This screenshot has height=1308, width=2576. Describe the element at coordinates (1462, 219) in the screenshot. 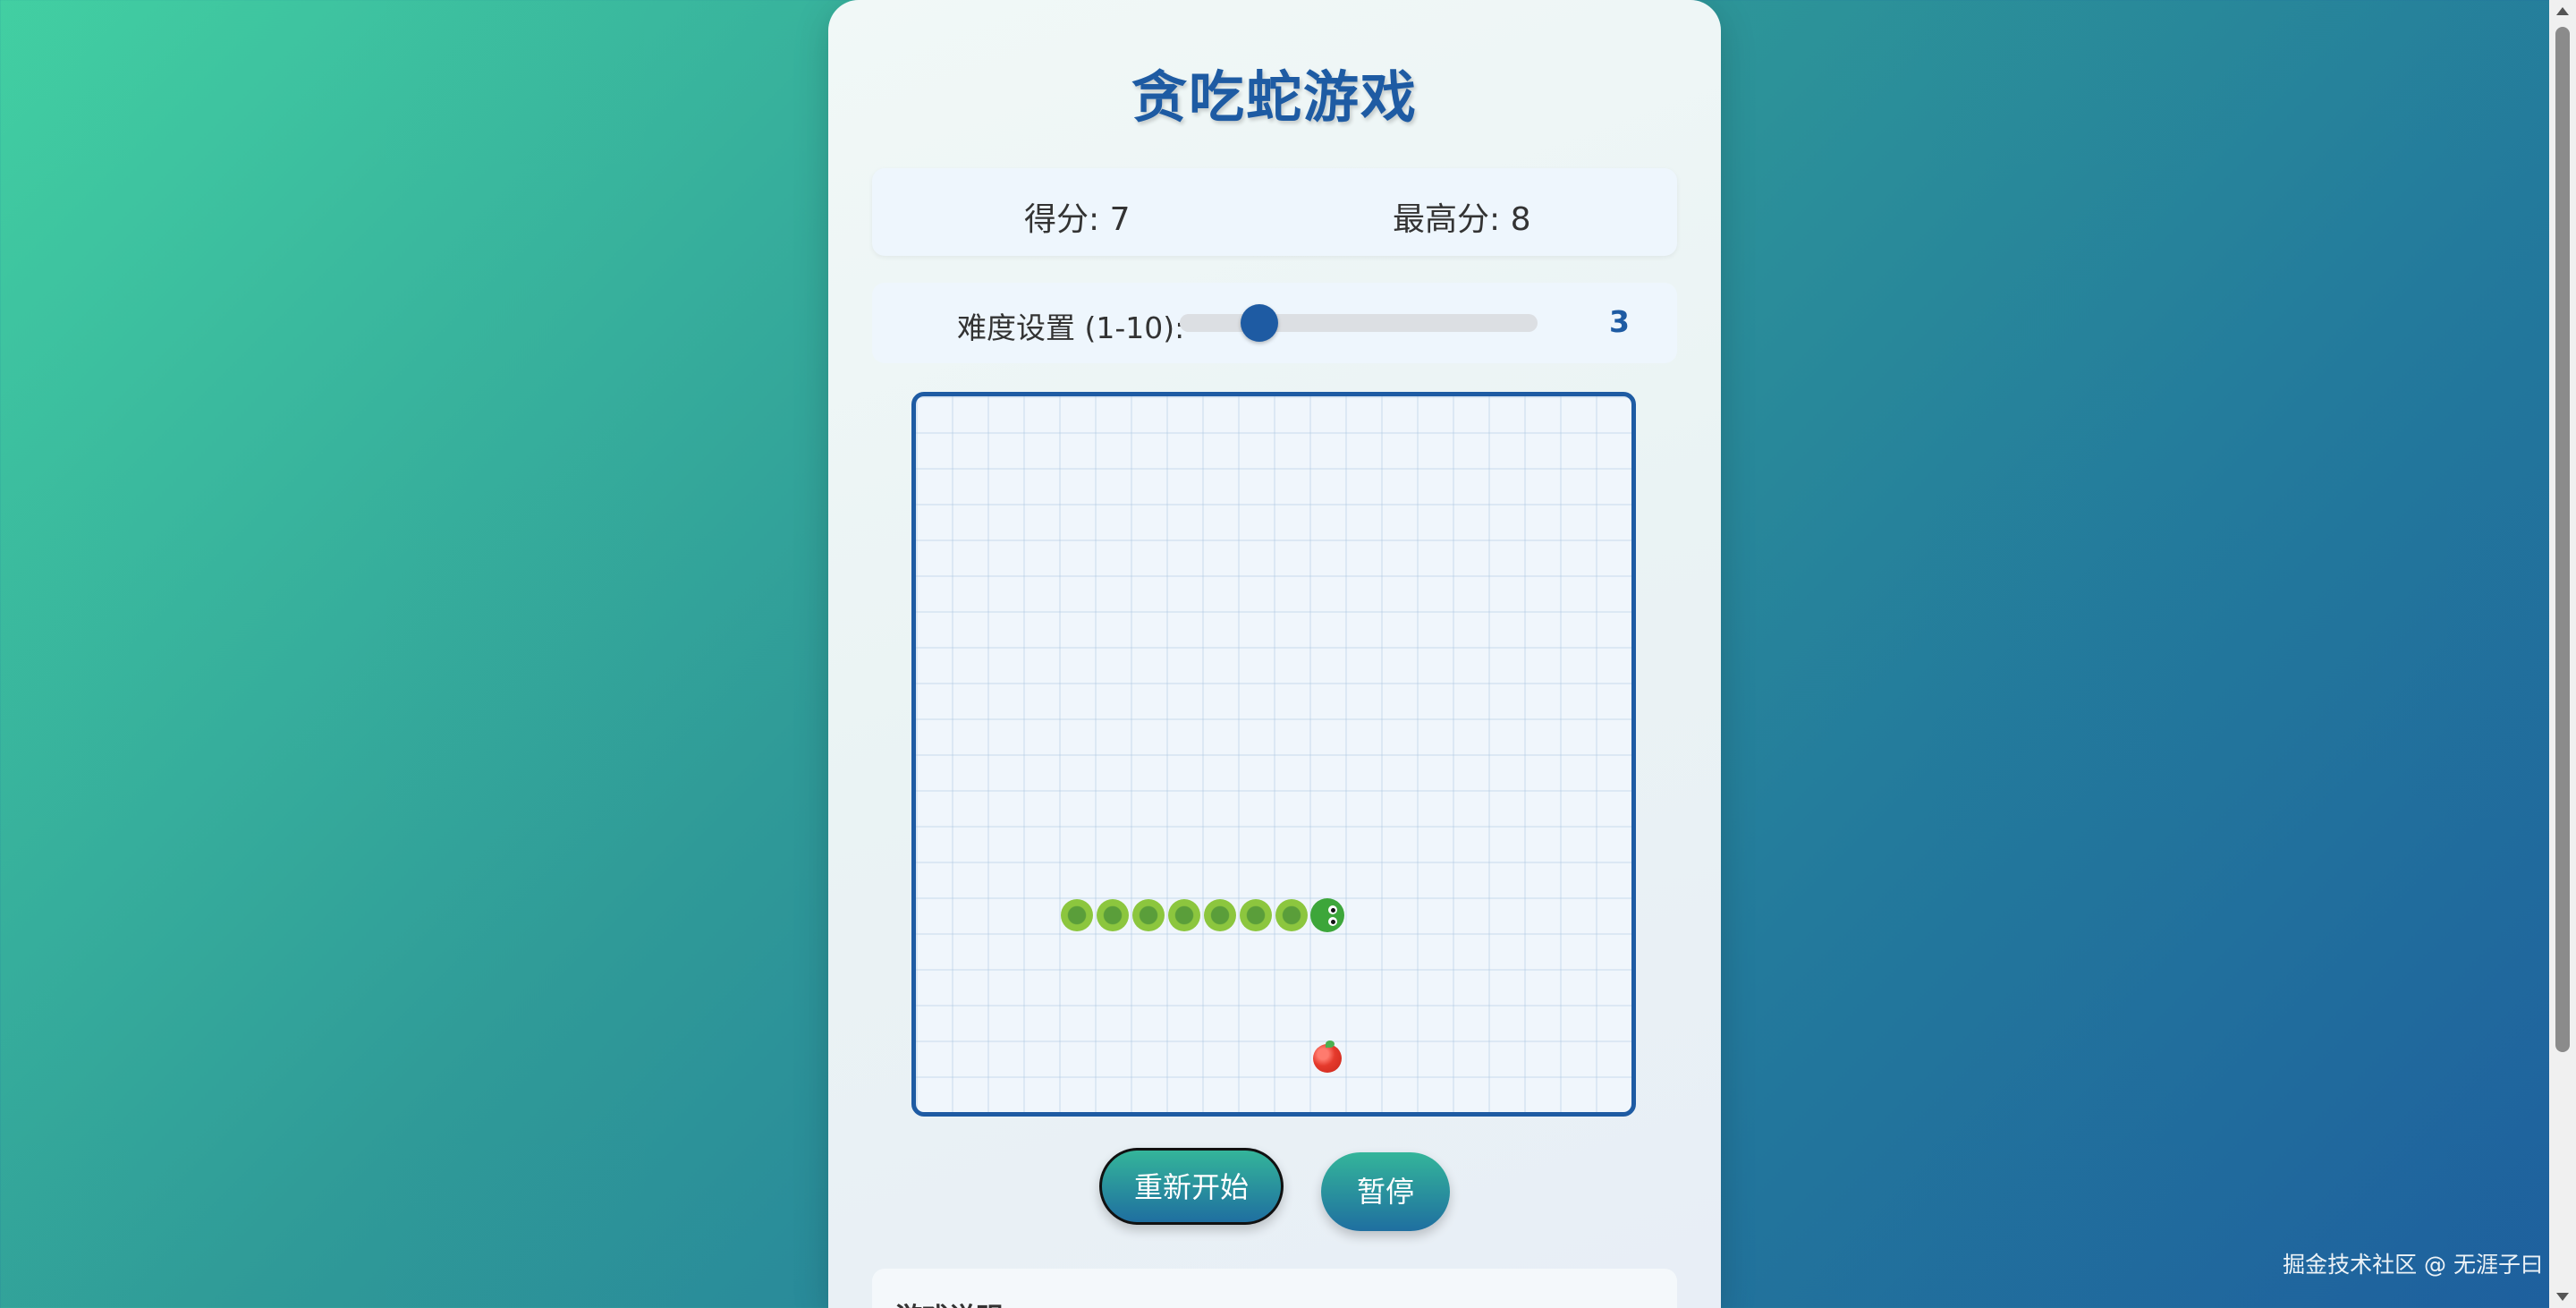

I see `high-score-display: 最高分: 8` at that location.